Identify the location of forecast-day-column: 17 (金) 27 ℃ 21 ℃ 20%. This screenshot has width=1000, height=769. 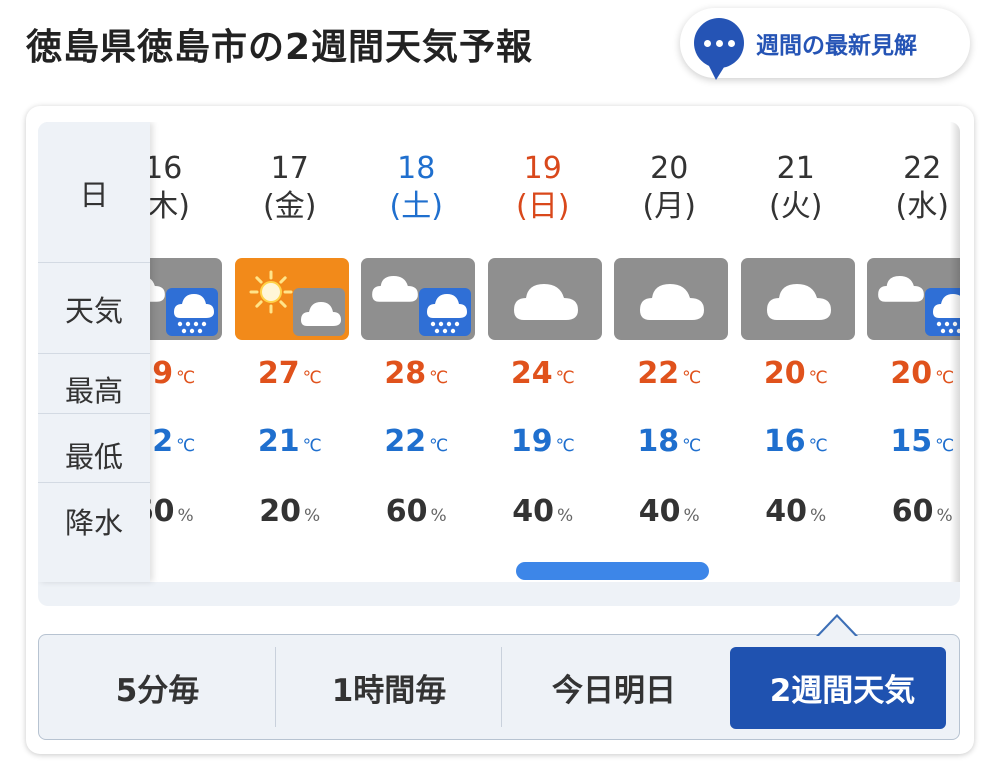
(290, 352).